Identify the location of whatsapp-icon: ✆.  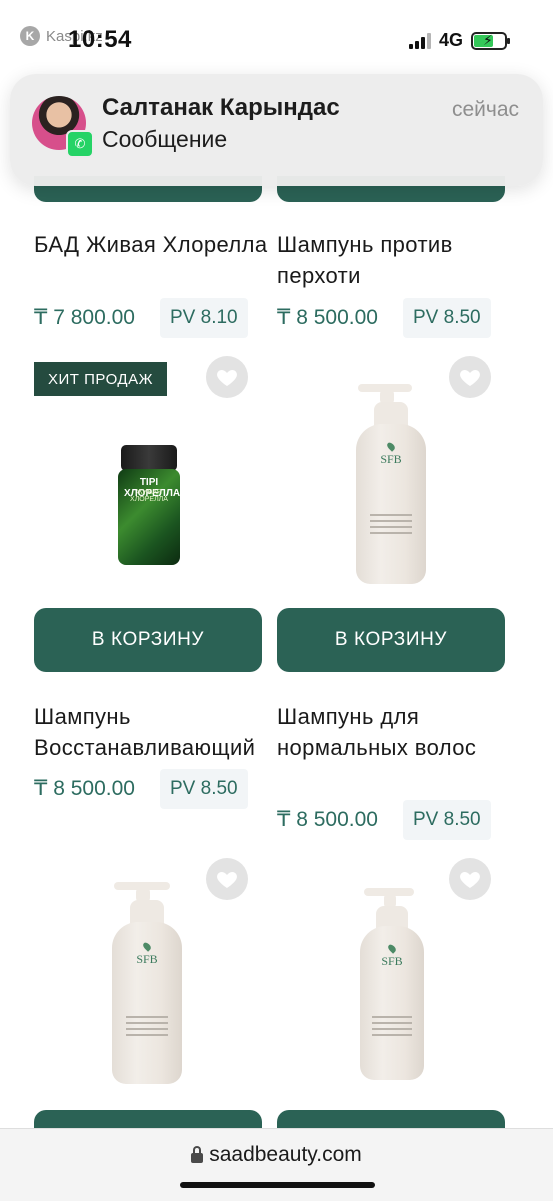
(80, 144).